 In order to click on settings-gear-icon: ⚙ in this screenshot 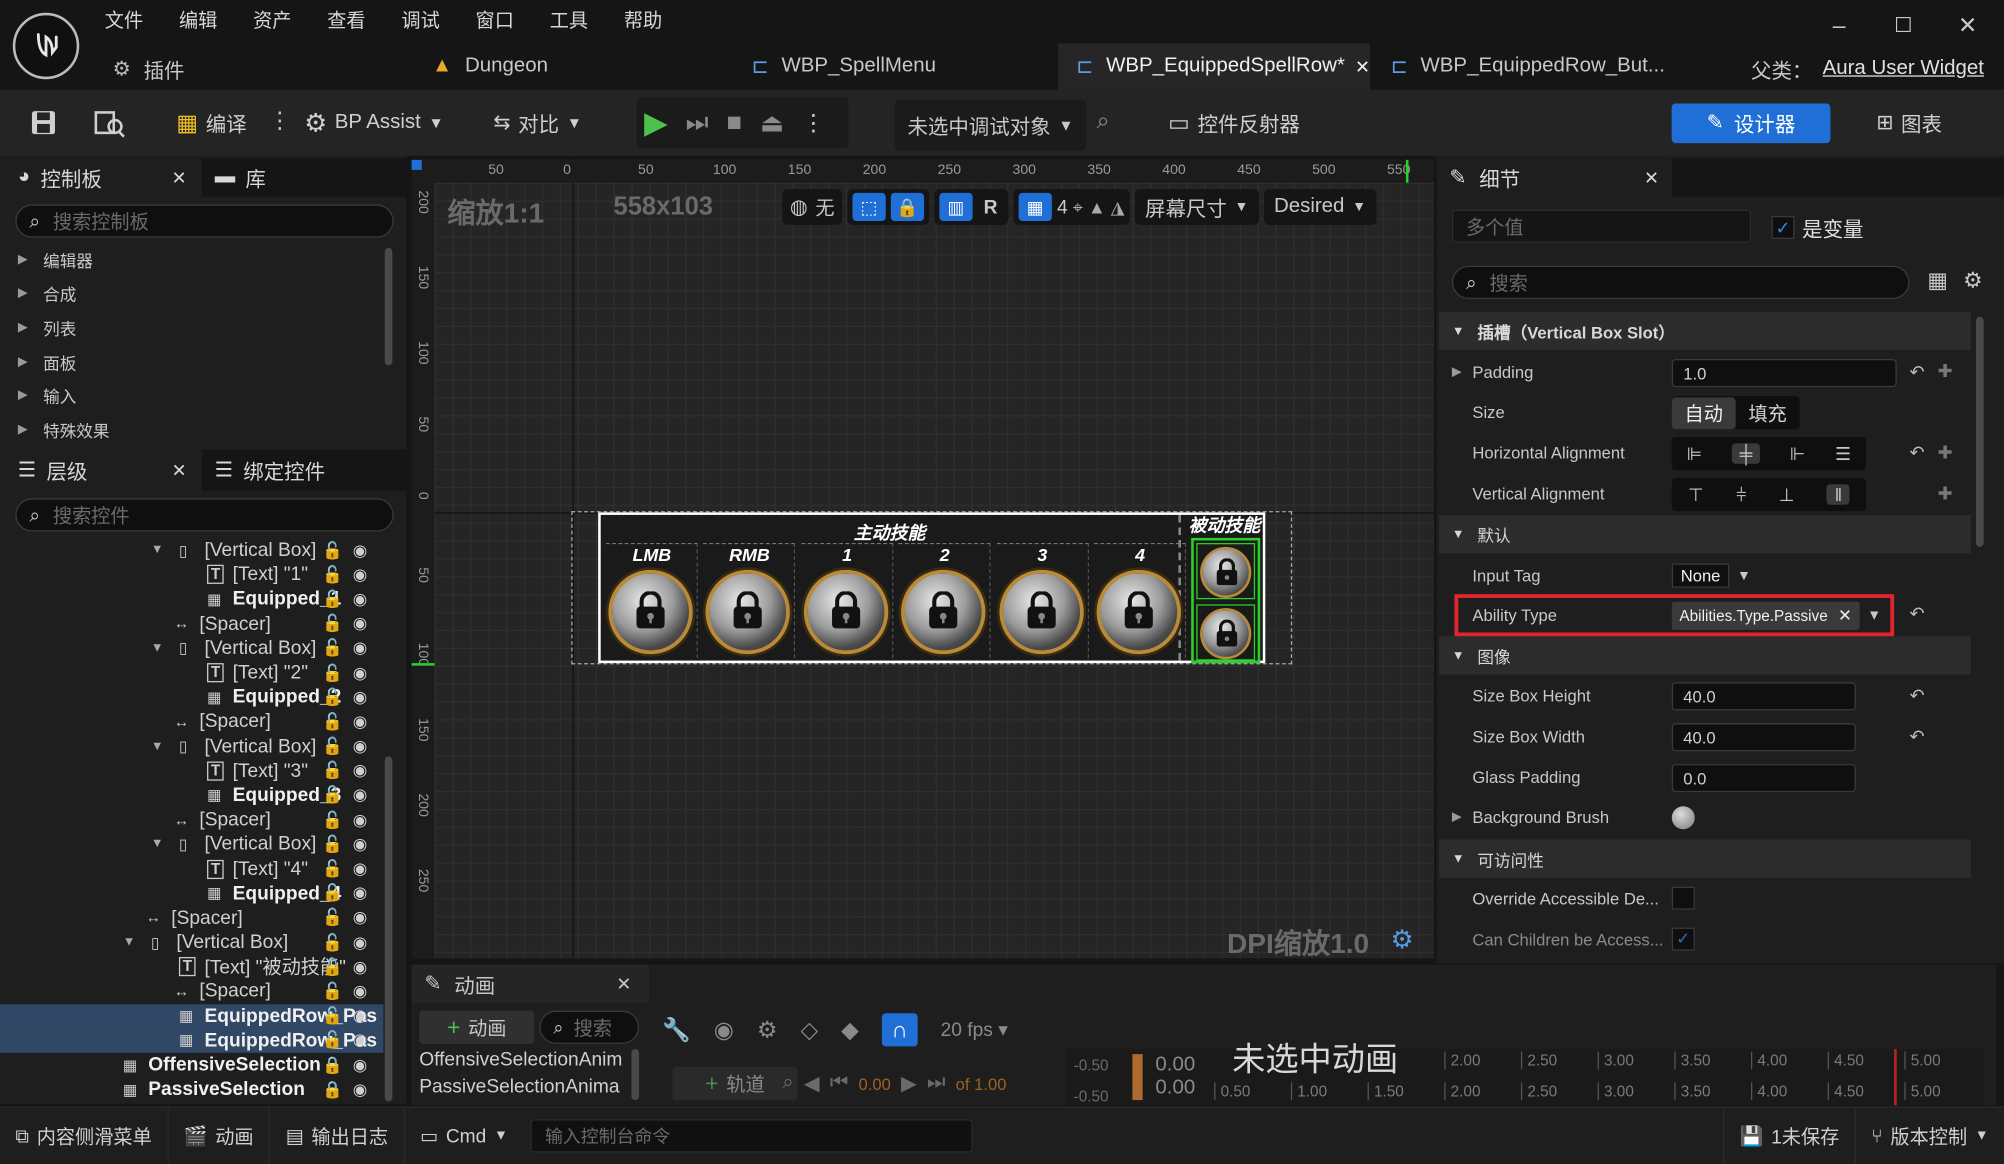, I will do `click(1972, 281)`.